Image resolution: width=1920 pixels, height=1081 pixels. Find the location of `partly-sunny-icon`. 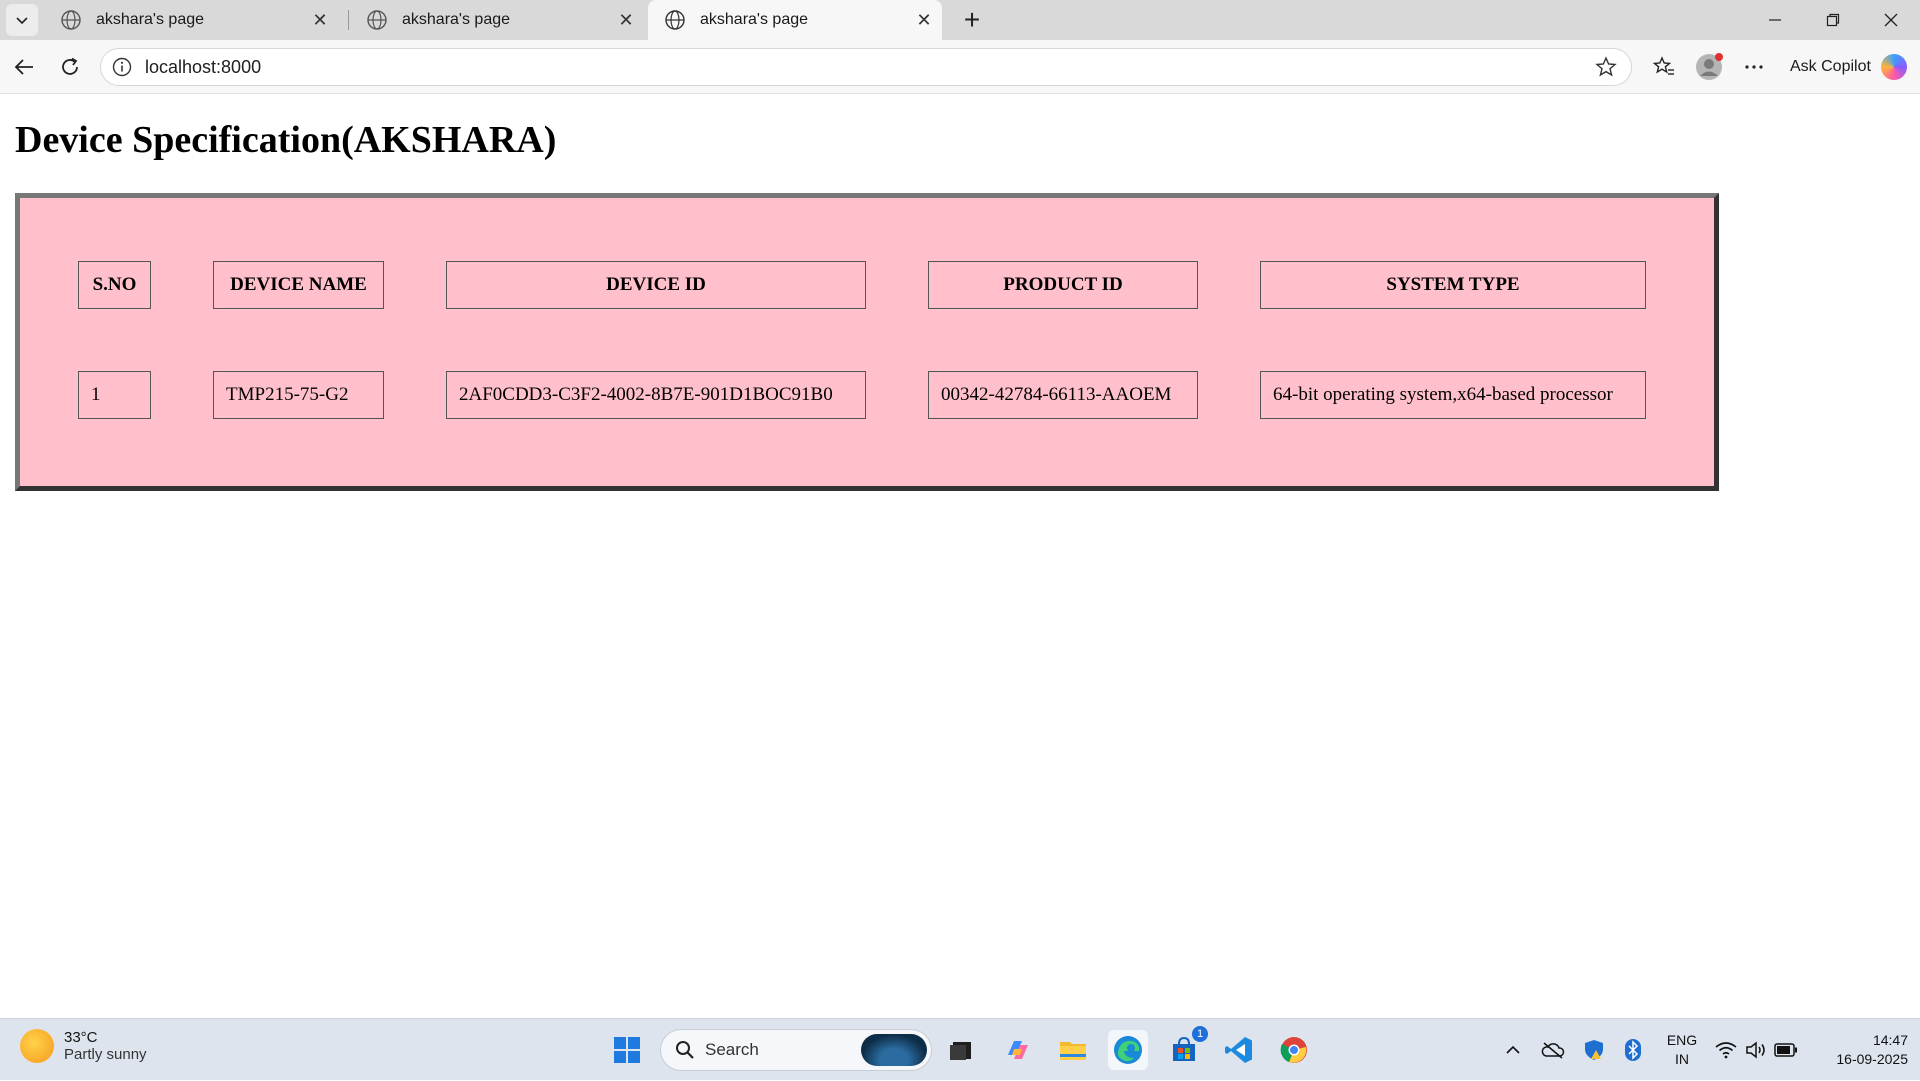

partly-sunny-icon is located at coordinates (37, 1046).